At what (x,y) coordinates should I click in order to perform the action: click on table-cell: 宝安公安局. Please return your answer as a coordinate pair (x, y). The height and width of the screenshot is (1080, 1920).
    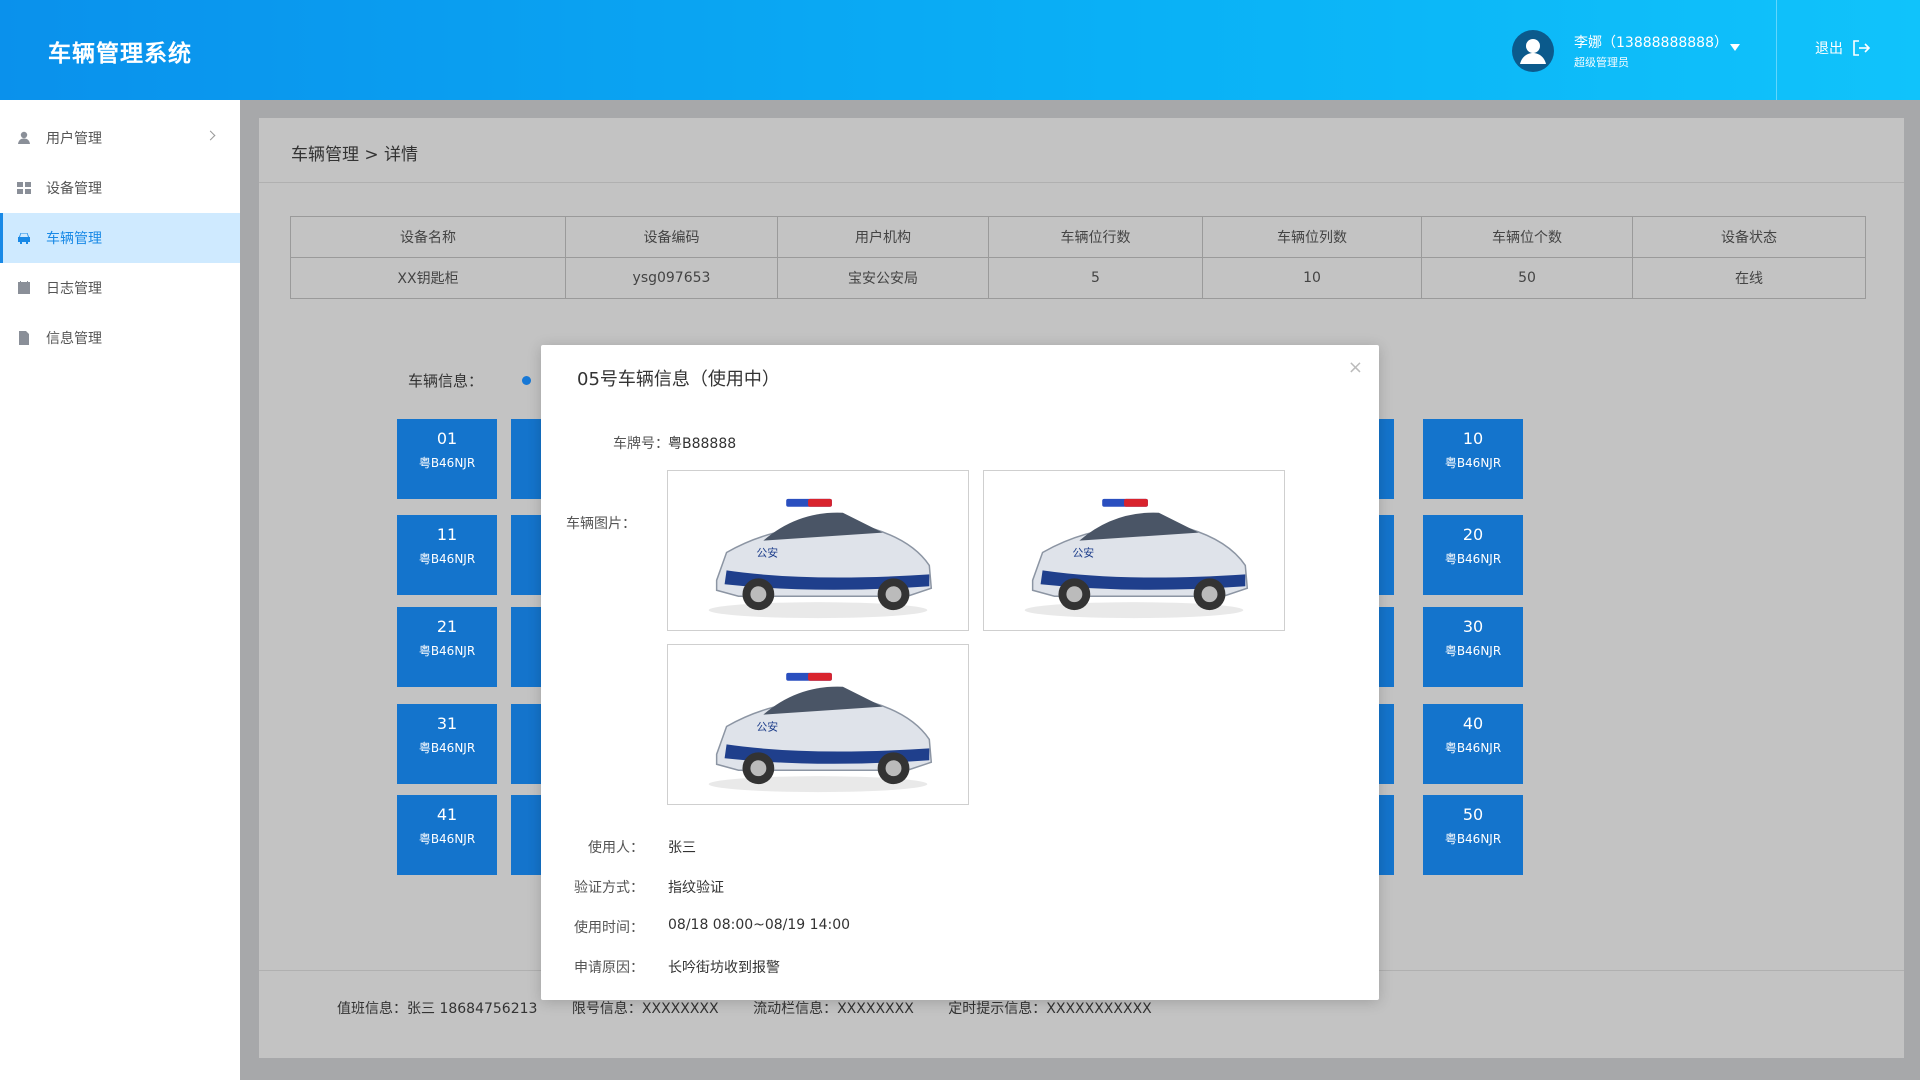
    Looking at the image, I should click on (883, 278).